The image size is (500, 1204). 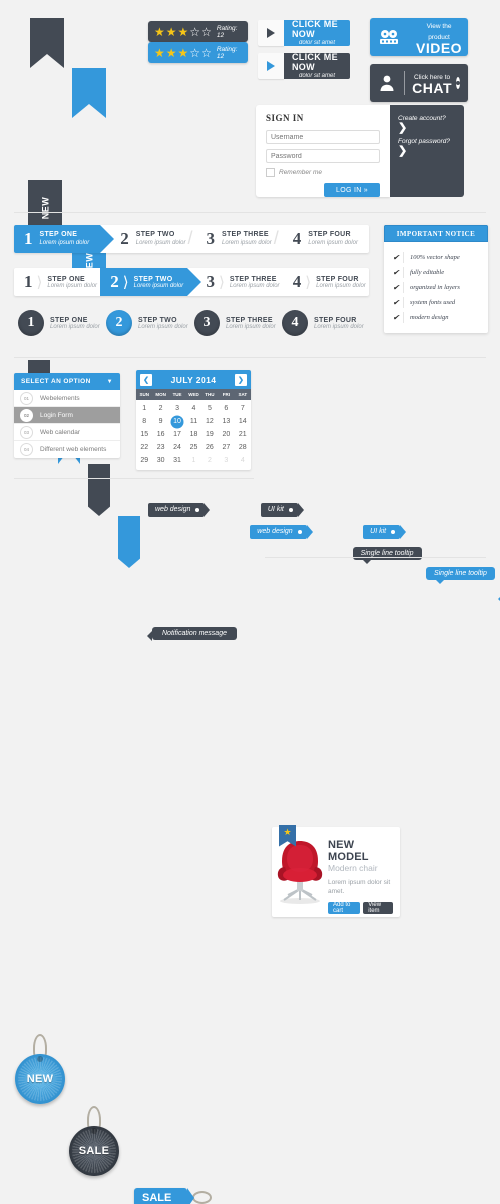 I want to click on step-a-3: 3 STEP THREE Lorem ipsum dolor /, so click(x=240, y=239).